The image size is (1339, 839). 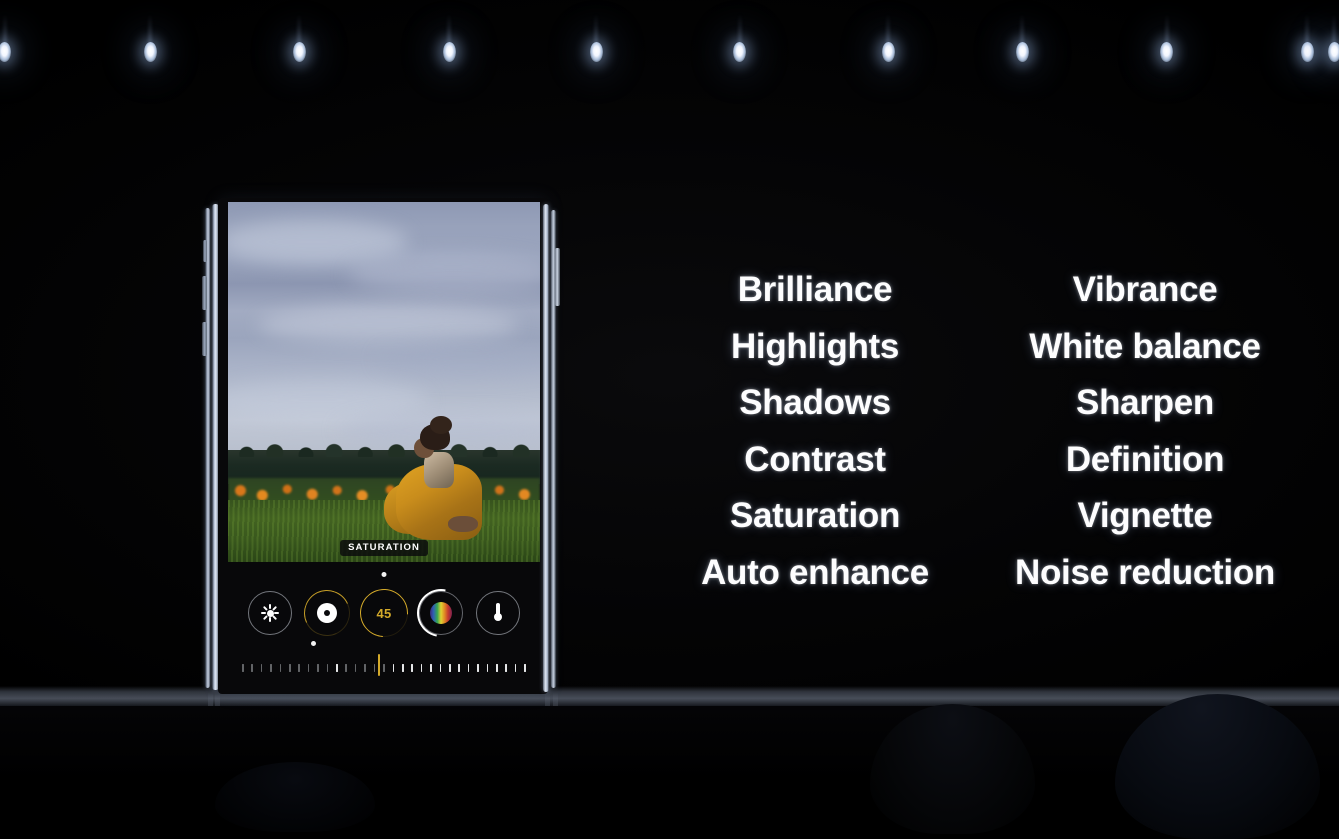 What do you see at coordinates (313, 643) in the screenshot?
I see `exposure-indicator-dot` at bounding box center [313, 643].